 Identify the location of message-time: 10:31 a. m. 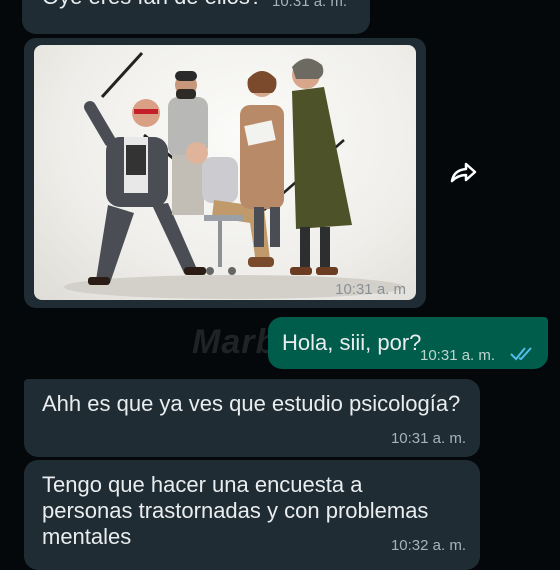
(370, 289).